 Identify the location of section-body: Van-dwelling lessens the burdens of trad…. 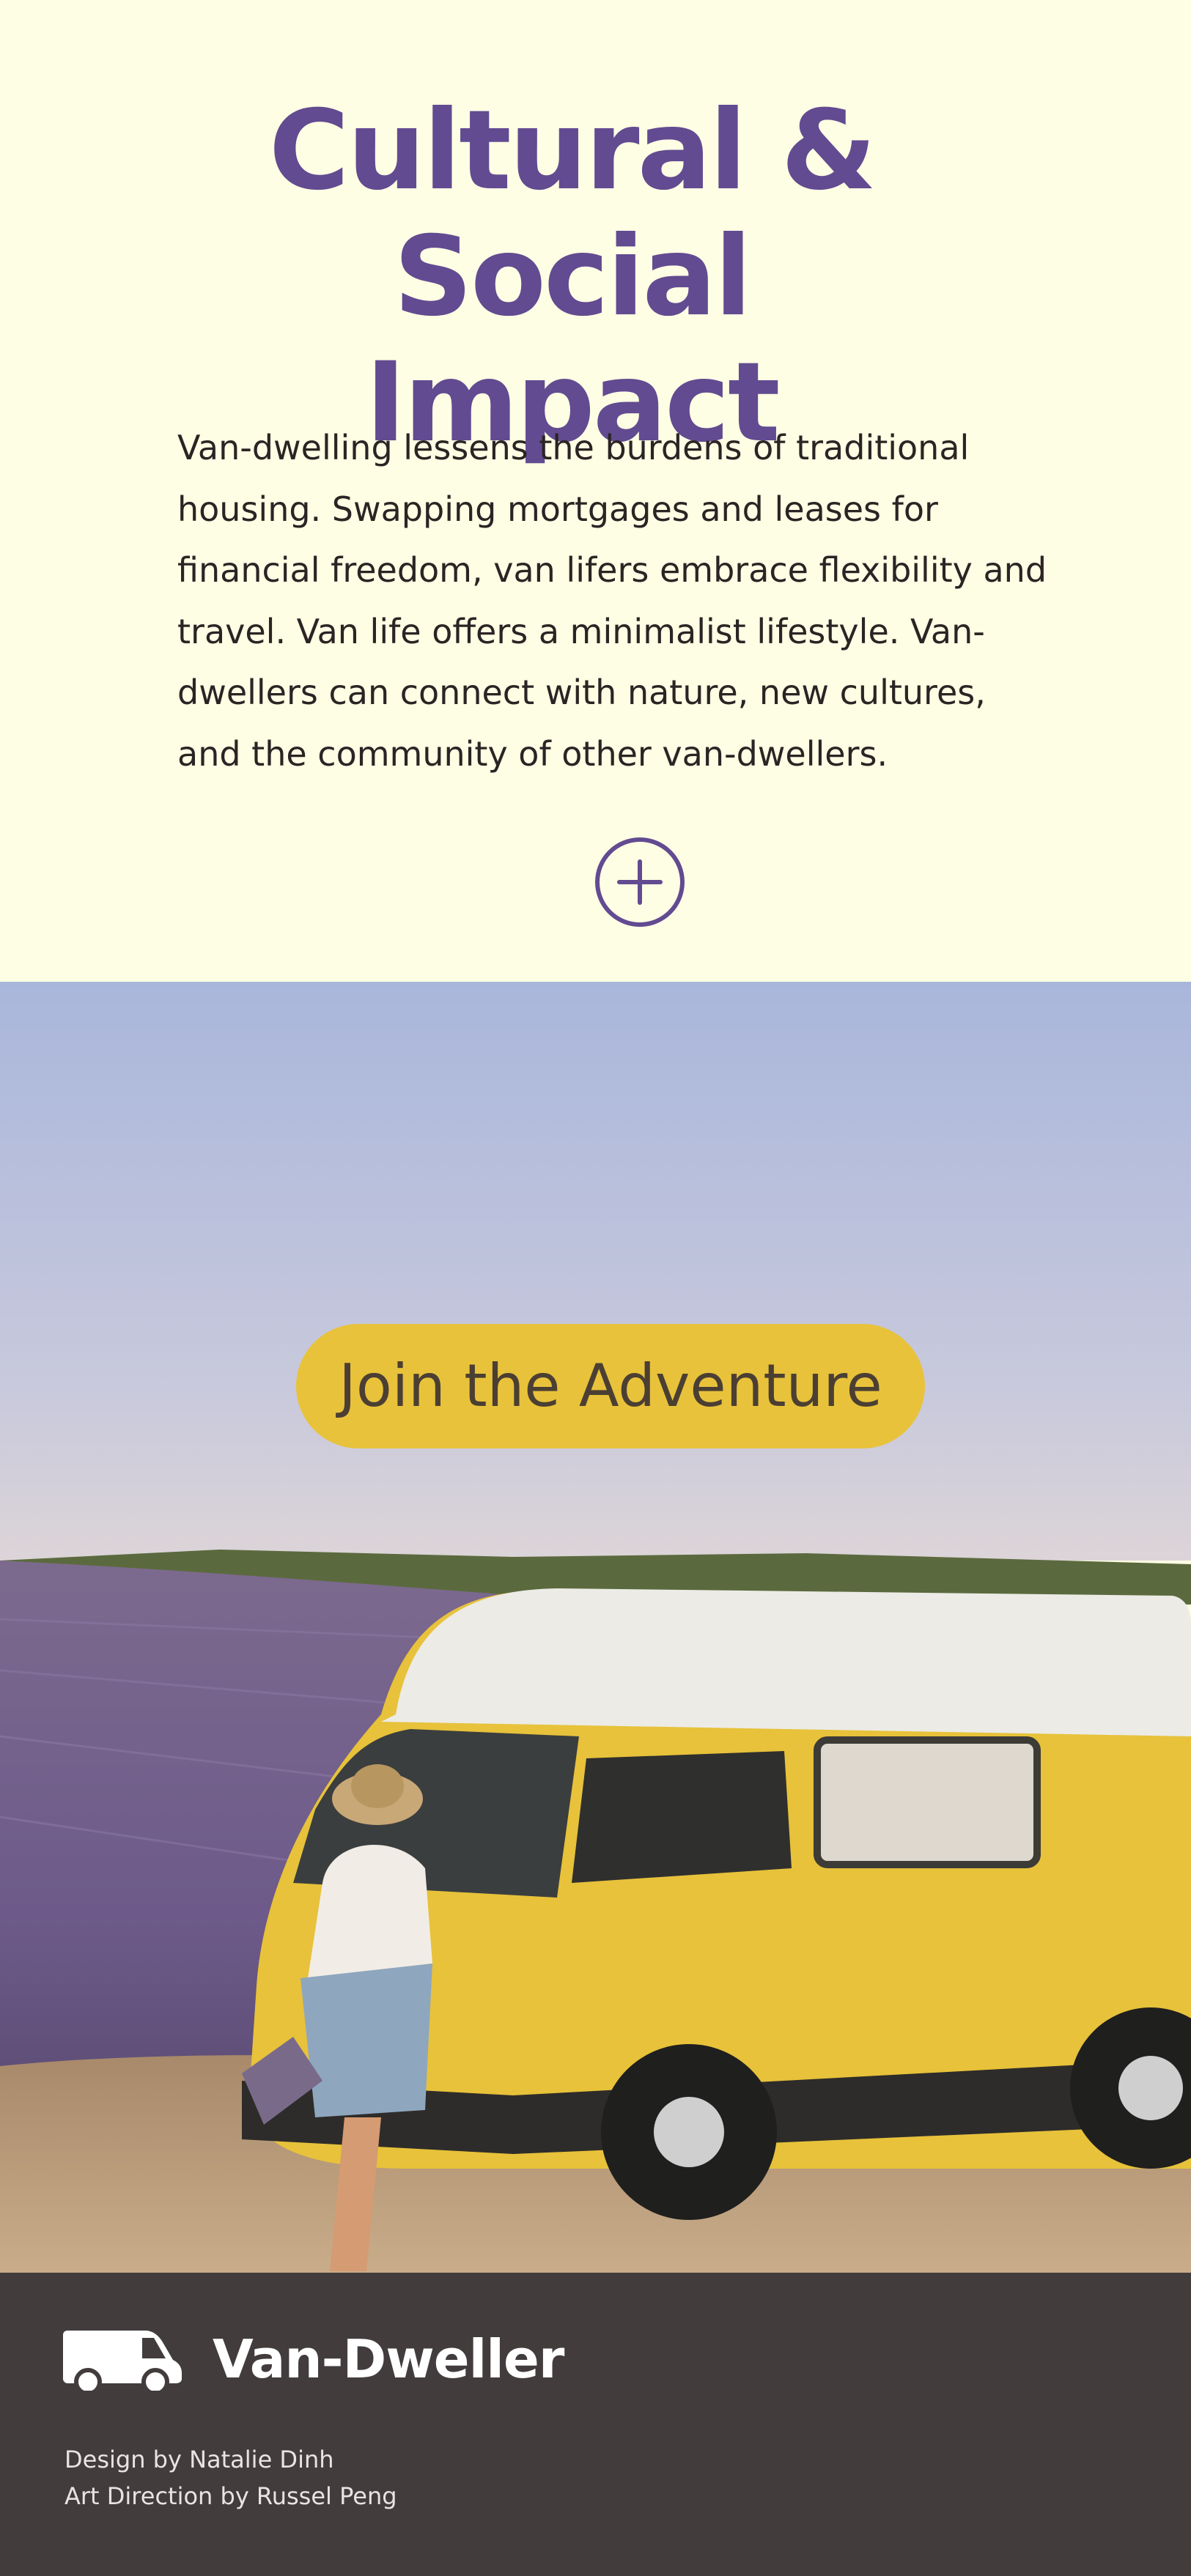
(612, 601).